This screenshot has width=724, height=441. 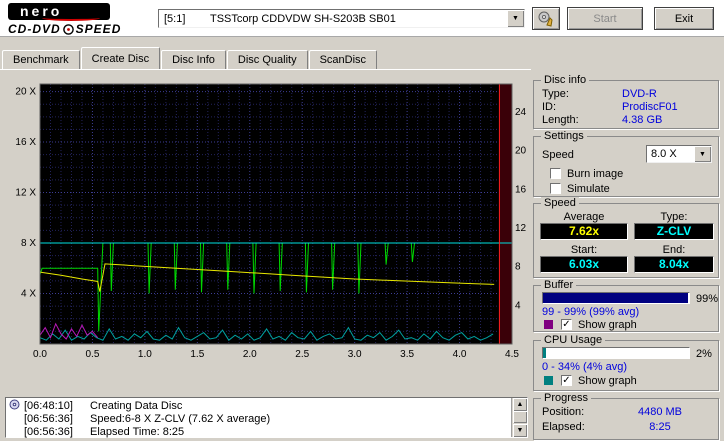 What do you see at coordinates (59, 12) in the screenshot?
I see `logo-brand: nero` at bounding box center [59, 12].